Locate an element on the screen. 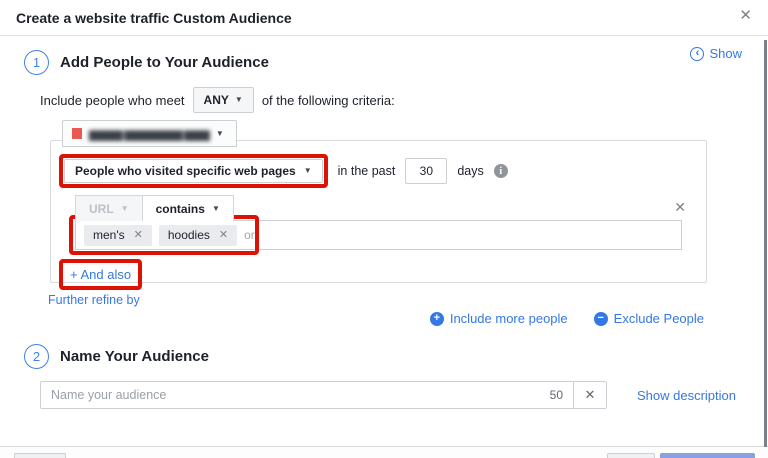  exclude-people-link: − Exclude People is located at coordinates (648, 318).